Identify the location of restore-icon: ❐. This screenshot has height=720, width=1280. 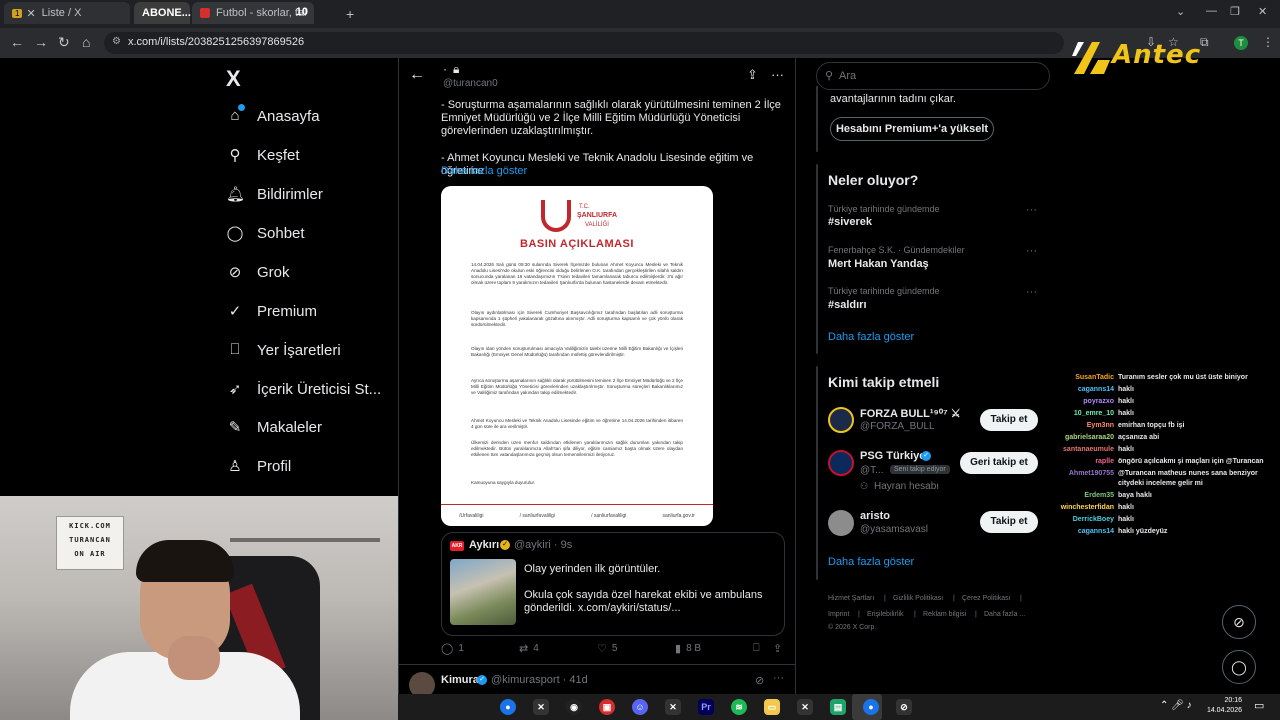
(1235, 11).